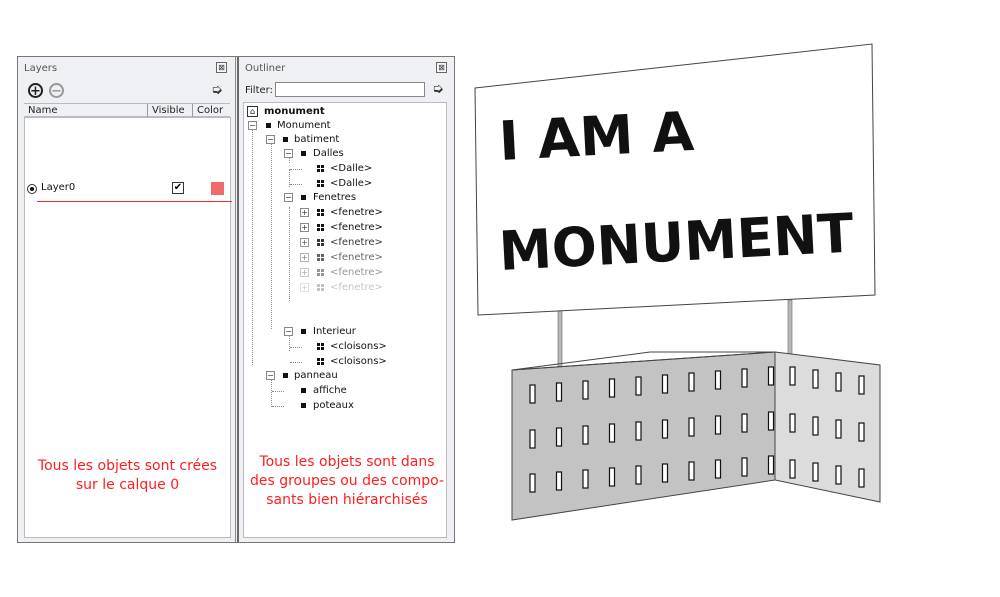 This screenshot has height=597, width=1000. I want to click on add-layer-icon: +, so click(35, 90).